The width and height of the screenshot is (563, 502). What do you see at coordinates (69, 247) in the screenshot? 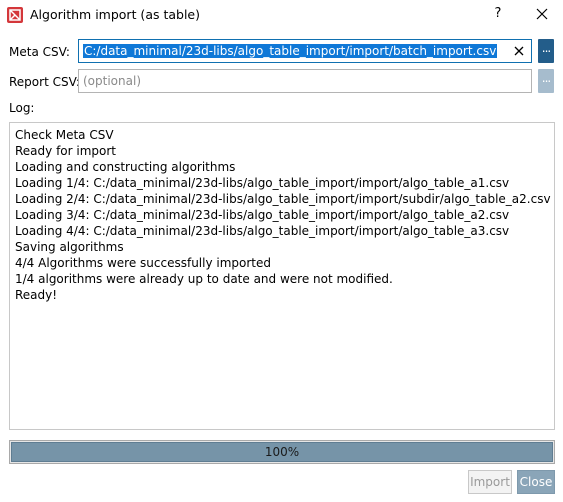
I see `log-line: Saving algorithms` at bounding box center [69, 247].